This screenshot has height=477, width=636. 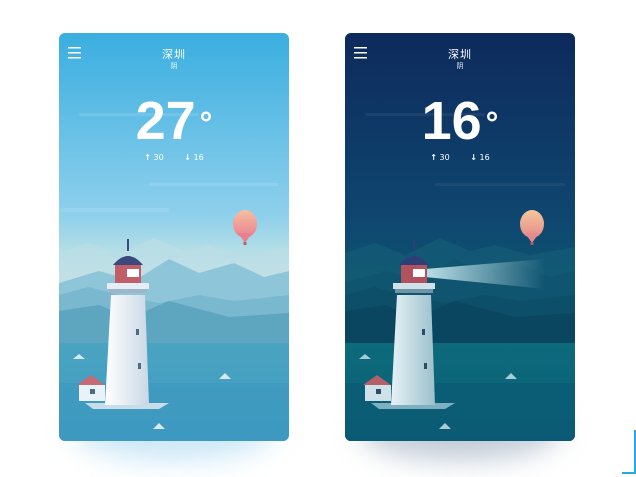 I want to click on current-temperature: 16 °, so click(x=460, y=121).